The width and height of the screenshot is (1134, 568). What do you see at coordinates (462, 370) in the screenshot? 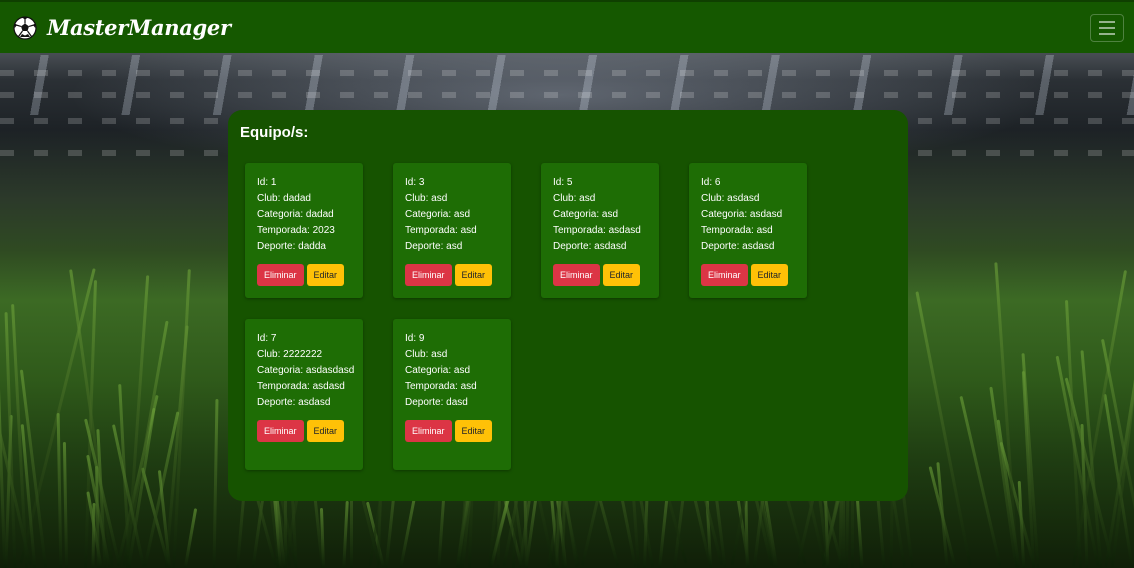
I see `team-categoria-value: asd` at bounding box center [462, 370].